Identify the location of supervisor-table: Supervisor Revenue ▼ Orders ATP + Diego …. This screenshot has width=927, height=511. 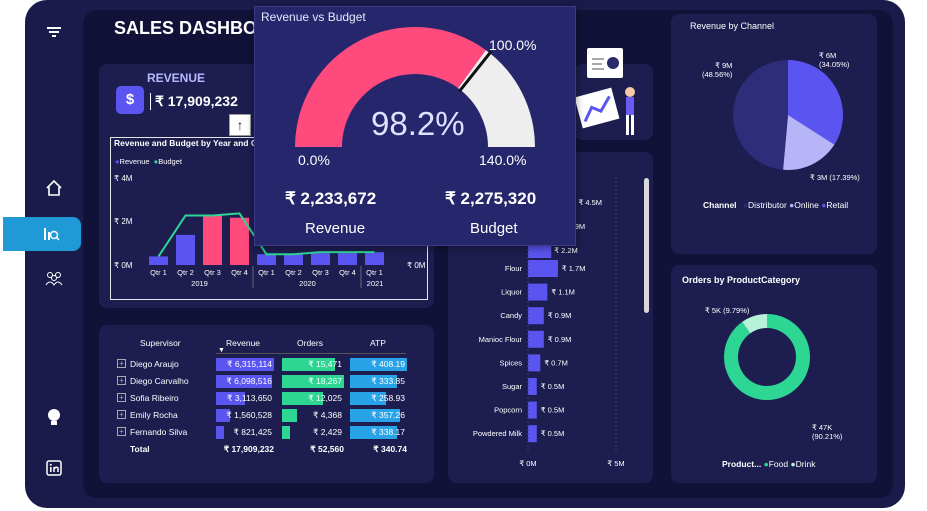
(265, 403).